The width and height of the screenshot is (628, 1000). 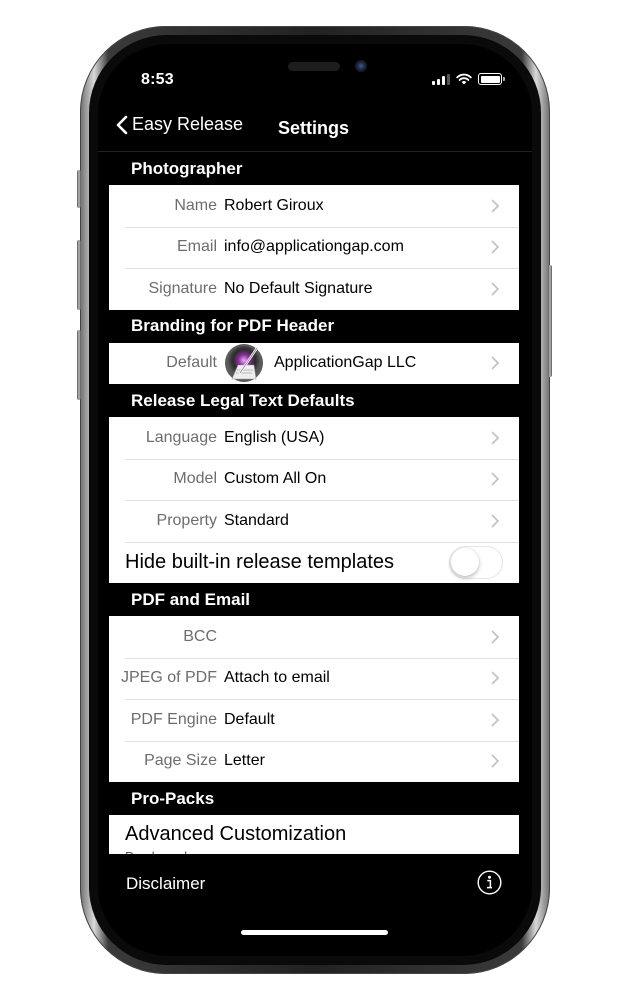 What do you see at coordinates (314, 637) in the screenshot?
I see `row-bcc: BCC` at bounding box center [314, 637].